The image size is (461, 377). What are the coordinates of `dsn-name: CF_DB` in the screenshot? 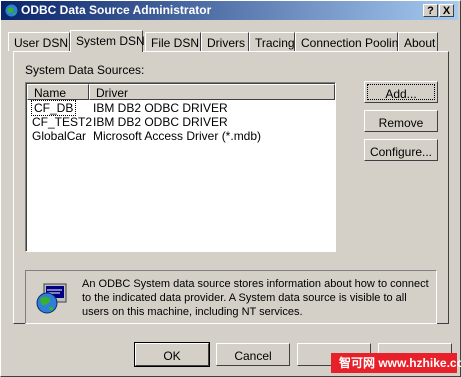 It's located at (53, 108).